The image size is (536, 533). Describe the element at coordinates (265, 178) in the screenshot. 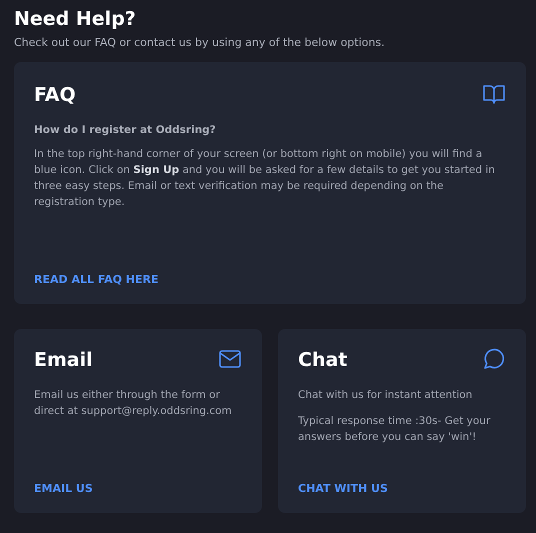

I see `faq-answer: In the top right-hand corner of your screen (or bottom right on mobile) you will find a blue icon. Click on Sign Up and you will be asked for a few details to get you started in three easy steps. Email or text verification may be required depending on the registration type.` at that location.